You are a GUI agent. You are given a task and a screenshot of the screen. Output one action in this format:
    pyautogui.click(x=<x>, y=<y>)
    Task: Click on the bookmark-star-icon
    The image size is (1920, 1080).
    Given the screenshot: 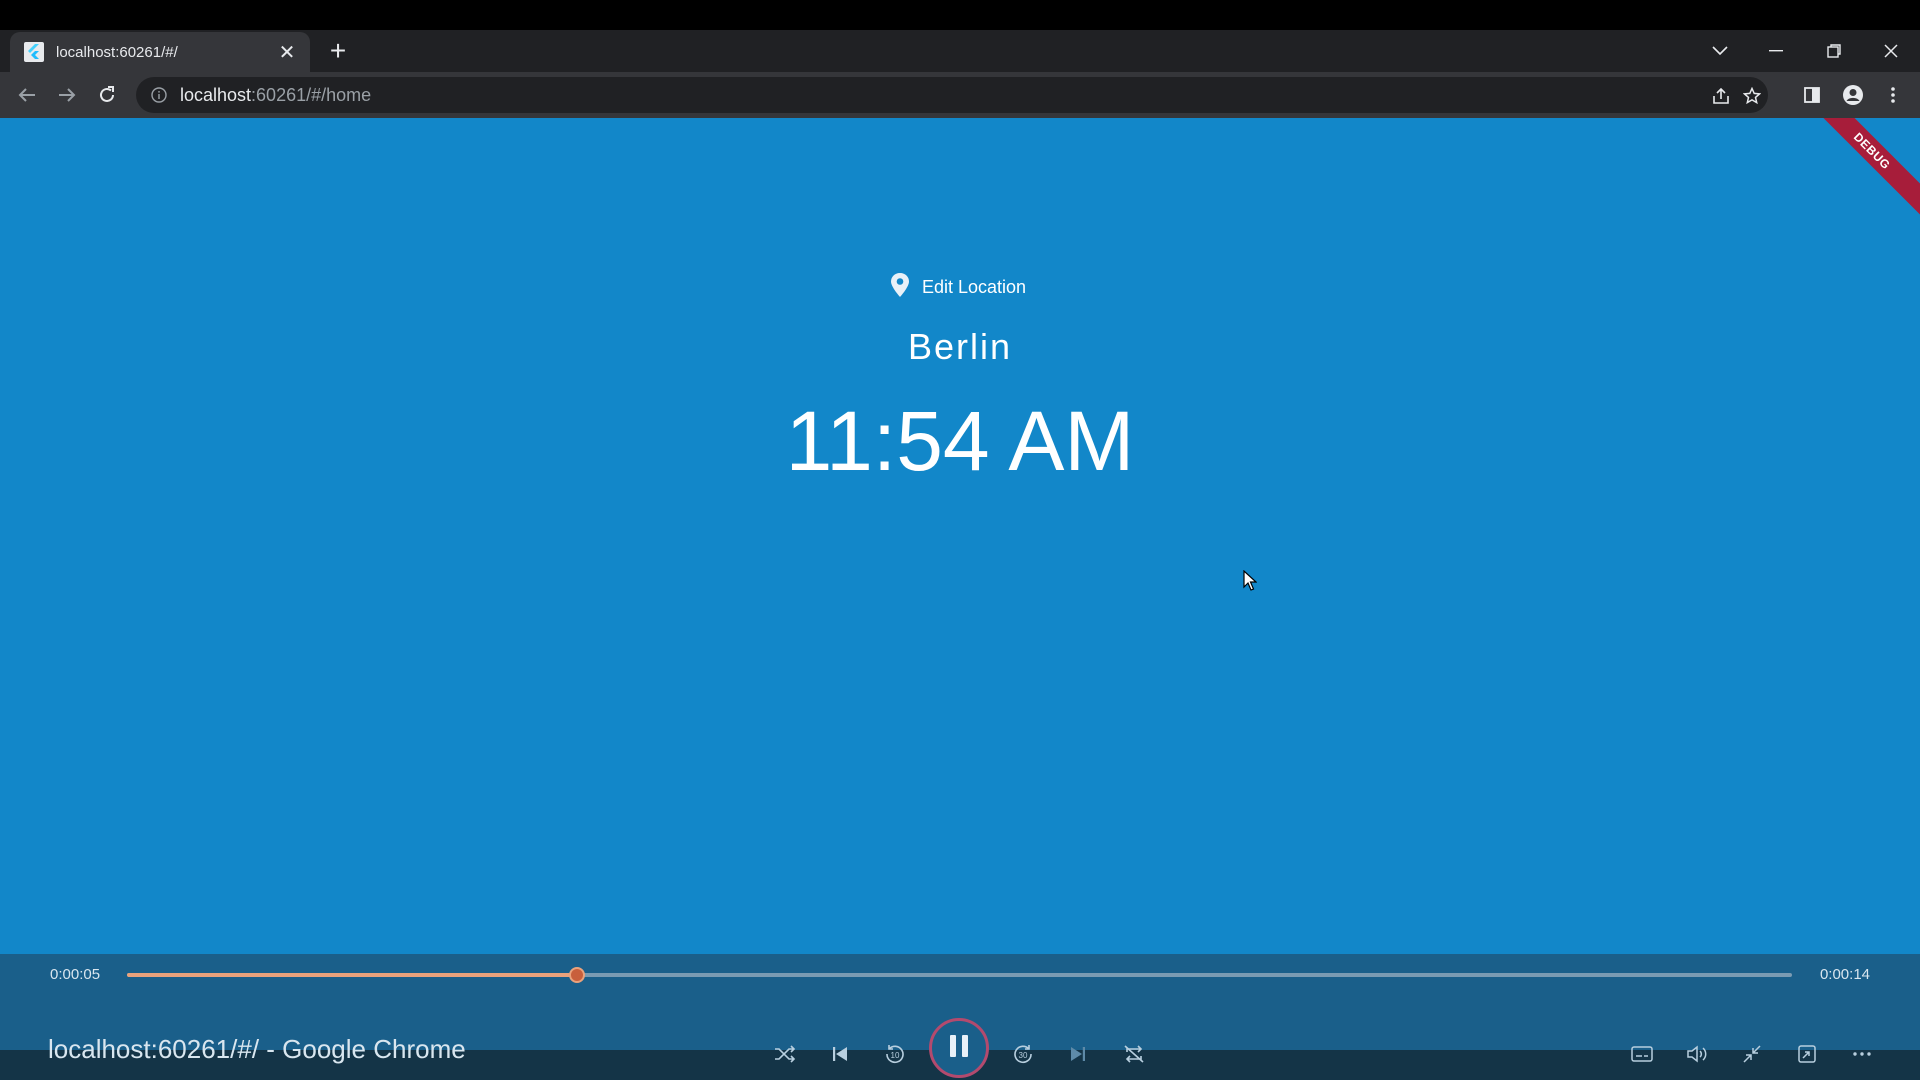 What is the action you would take?
    pyautogui.click(x=1752, y=96)
    